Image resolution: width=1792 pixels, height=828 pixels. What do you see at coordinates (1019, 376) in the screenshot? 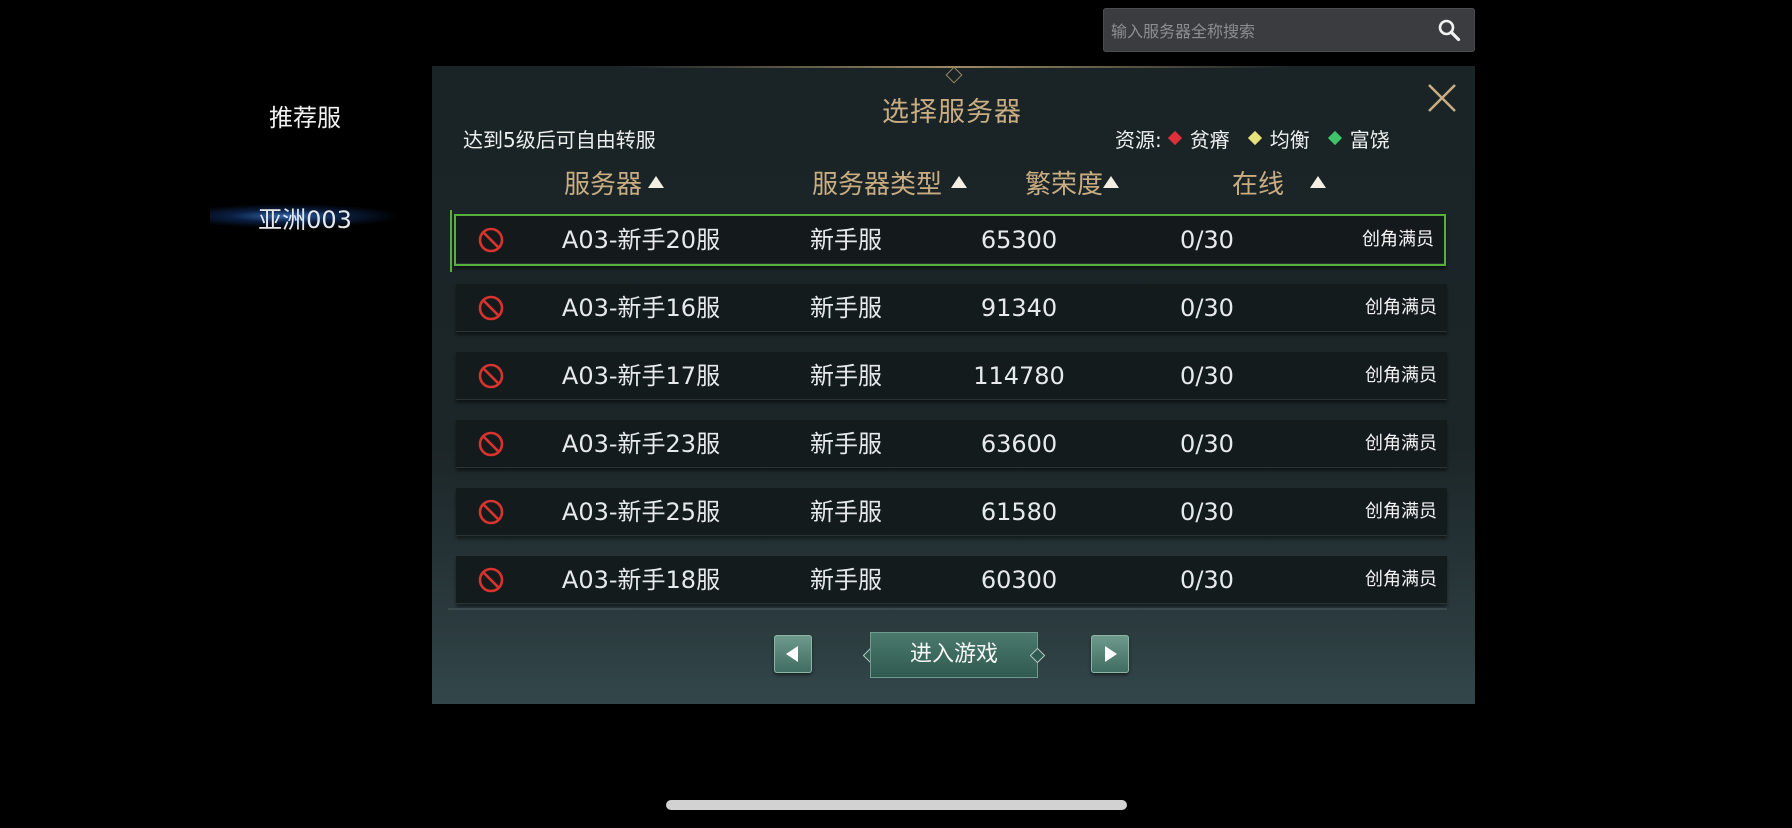
I see `server-prosperity: 114780` at bounding box center [1019, 376].